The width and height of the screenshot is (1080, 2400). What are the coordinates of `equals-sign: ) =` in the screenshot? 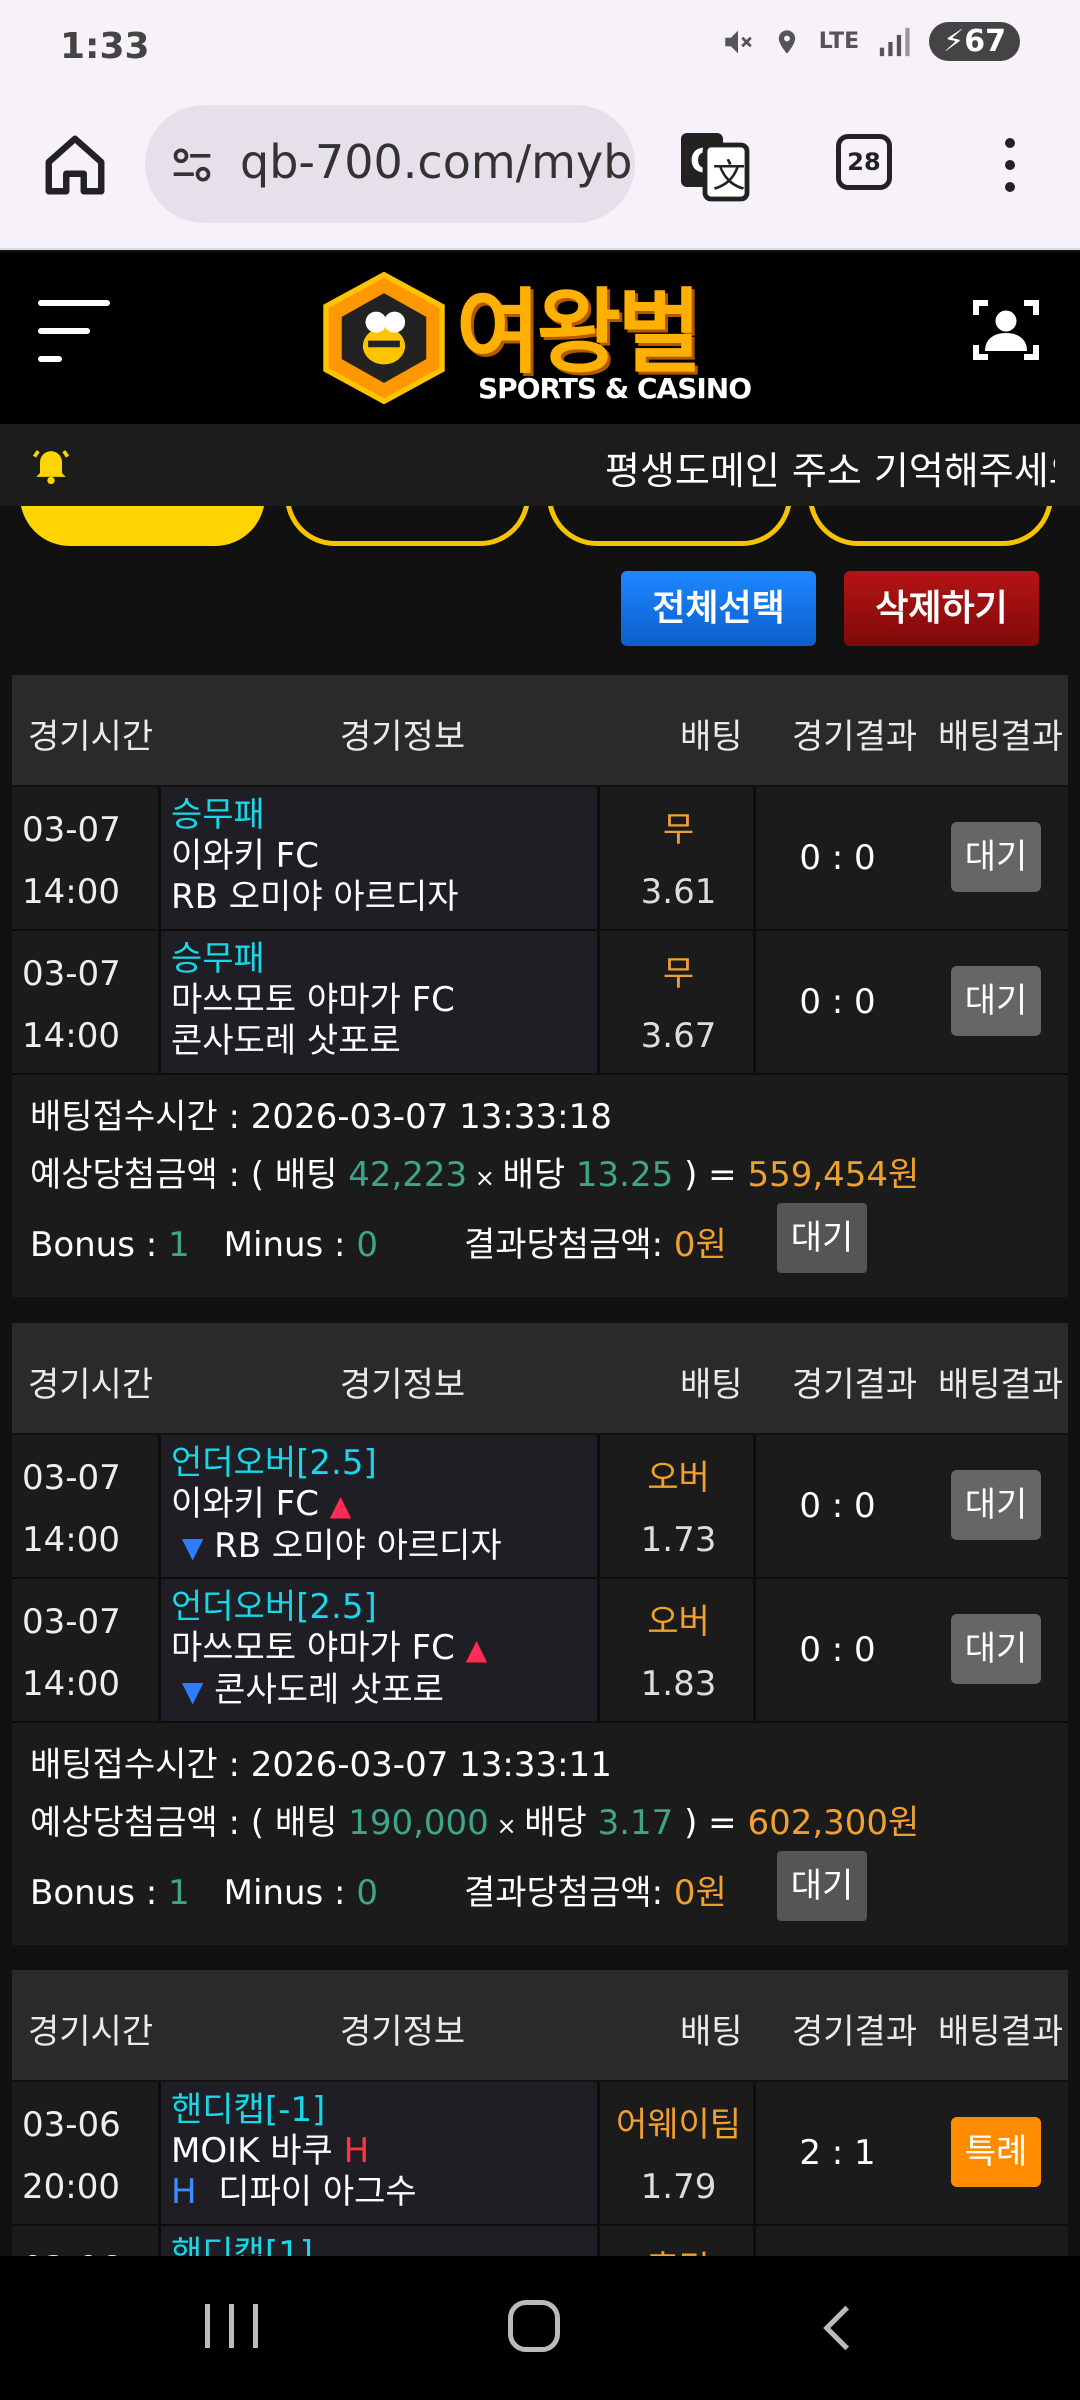 It's located at (710, 1175).